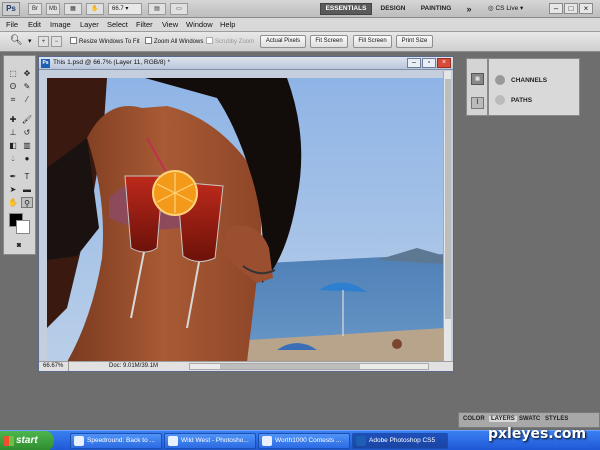  I want to click on maximize-button: □, so click(571, 8).